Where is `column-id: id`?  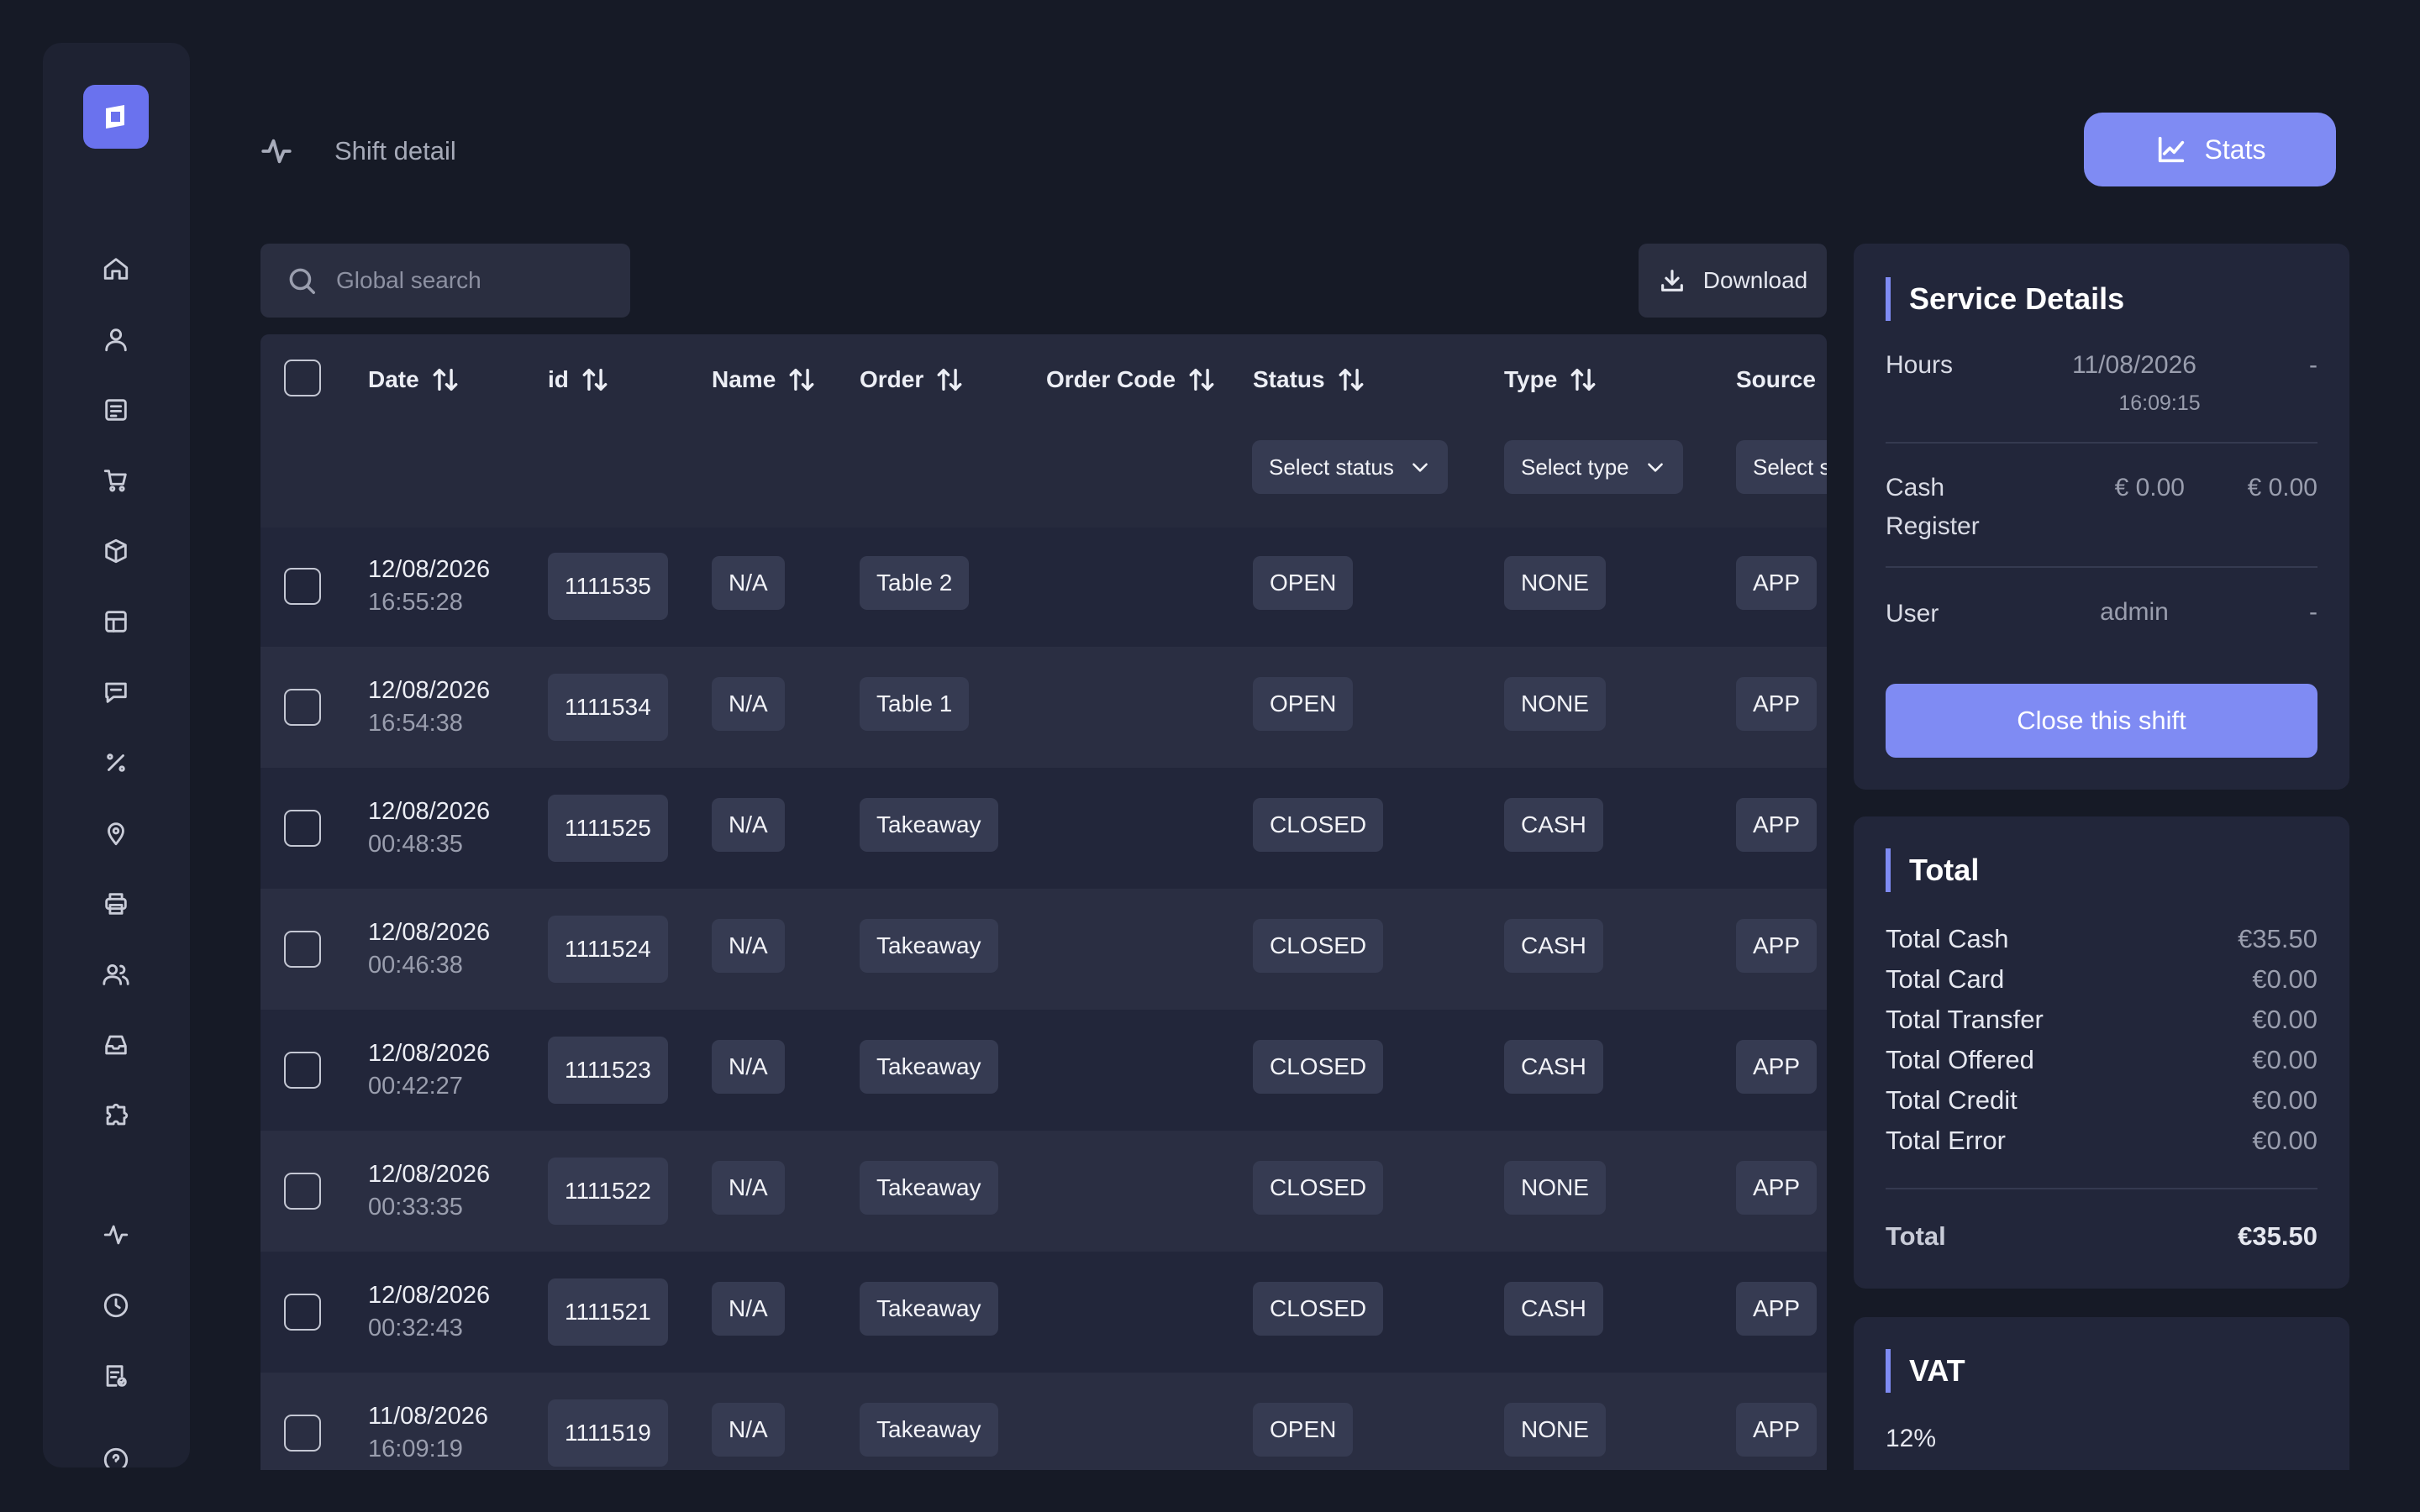 column-id: id is located at coordinates (578, 379).